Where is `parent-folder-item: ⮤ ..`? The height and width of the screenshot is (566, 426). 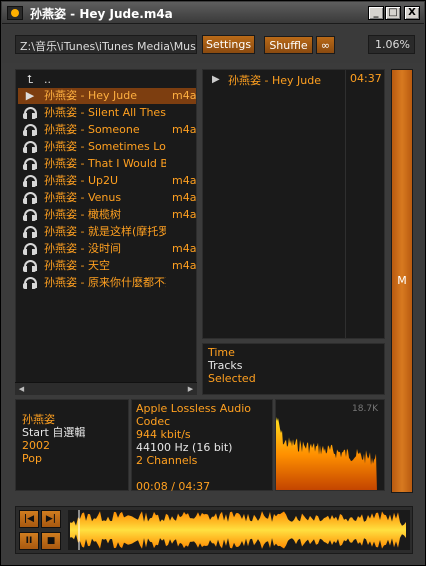
parent-folder-item: ⮤ .. is located at coordinates (107, 80).